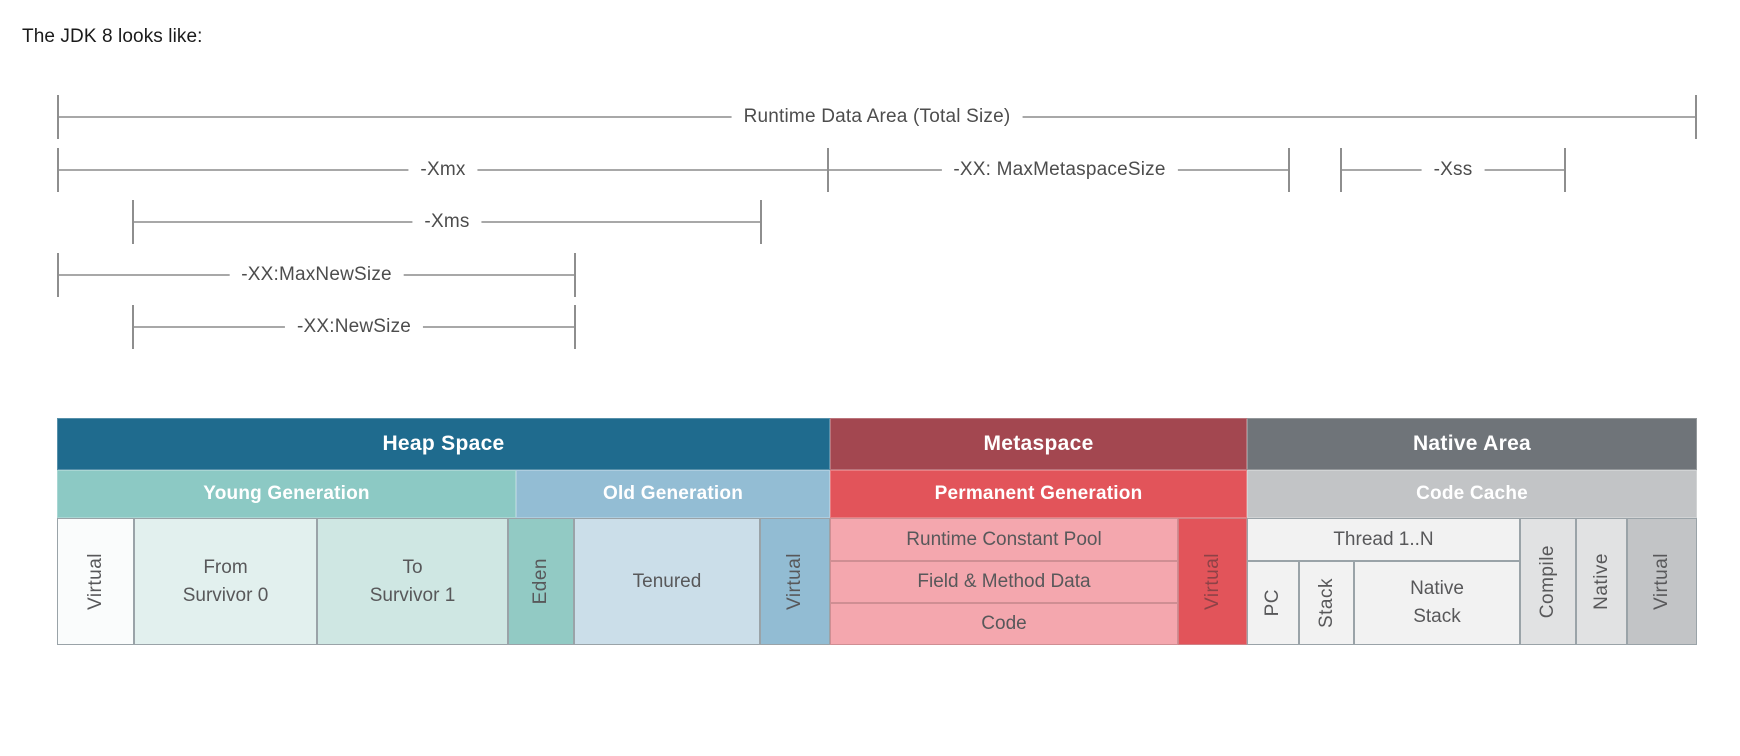  I want to click on ruler-label: Runtime Data Area (Total Size), so click(877, 117).